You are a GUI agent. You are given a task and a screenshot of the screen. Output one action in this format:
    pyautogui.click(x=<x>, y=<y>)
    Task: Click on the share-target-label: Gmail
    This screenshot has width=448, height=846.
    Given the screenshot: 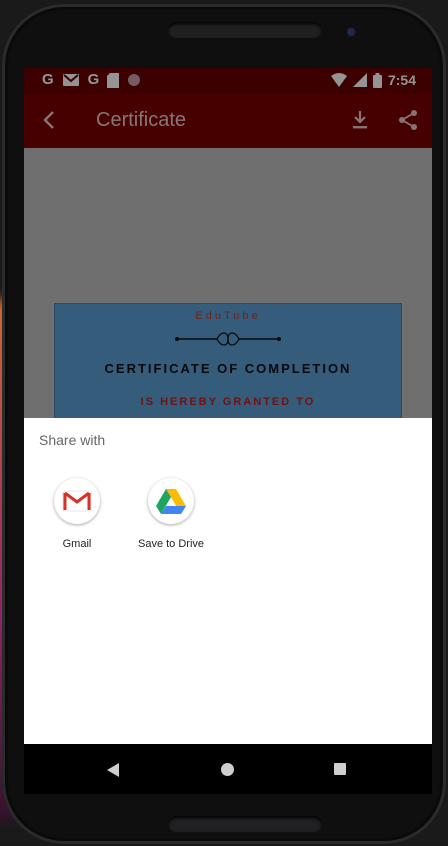 What is the action you would take?
    pyautogui.click(x=77, y=544)
    